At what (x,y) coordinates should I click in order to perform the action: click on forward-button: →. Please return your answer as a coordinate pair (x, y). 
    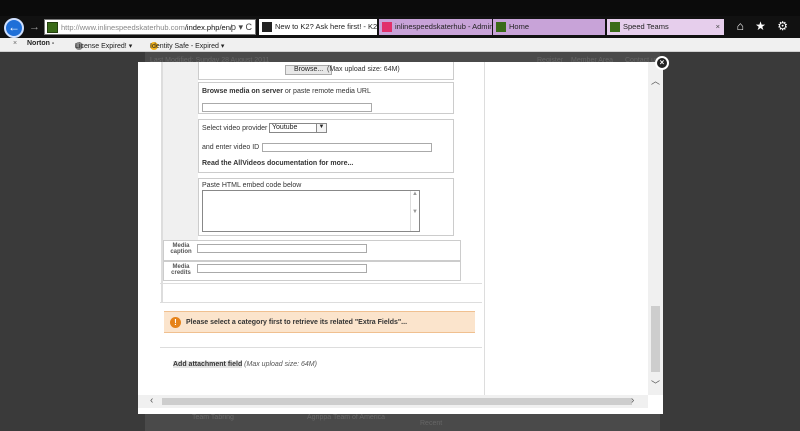
    Looking at the image, I should click on (34, 27).